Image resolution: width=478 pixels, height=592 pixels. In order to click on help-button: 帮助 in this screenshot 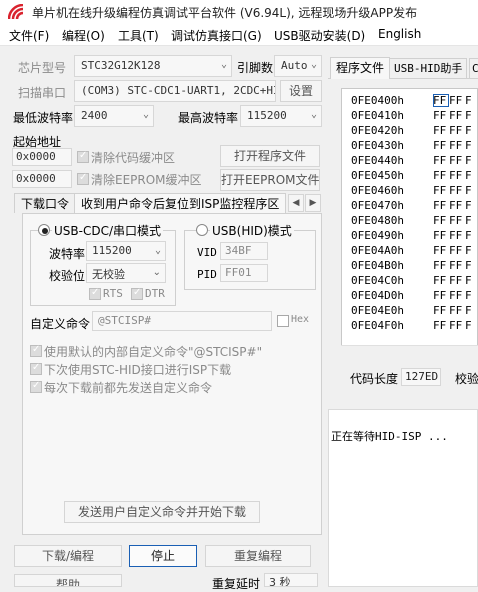, I will do `click(68, 580)`.